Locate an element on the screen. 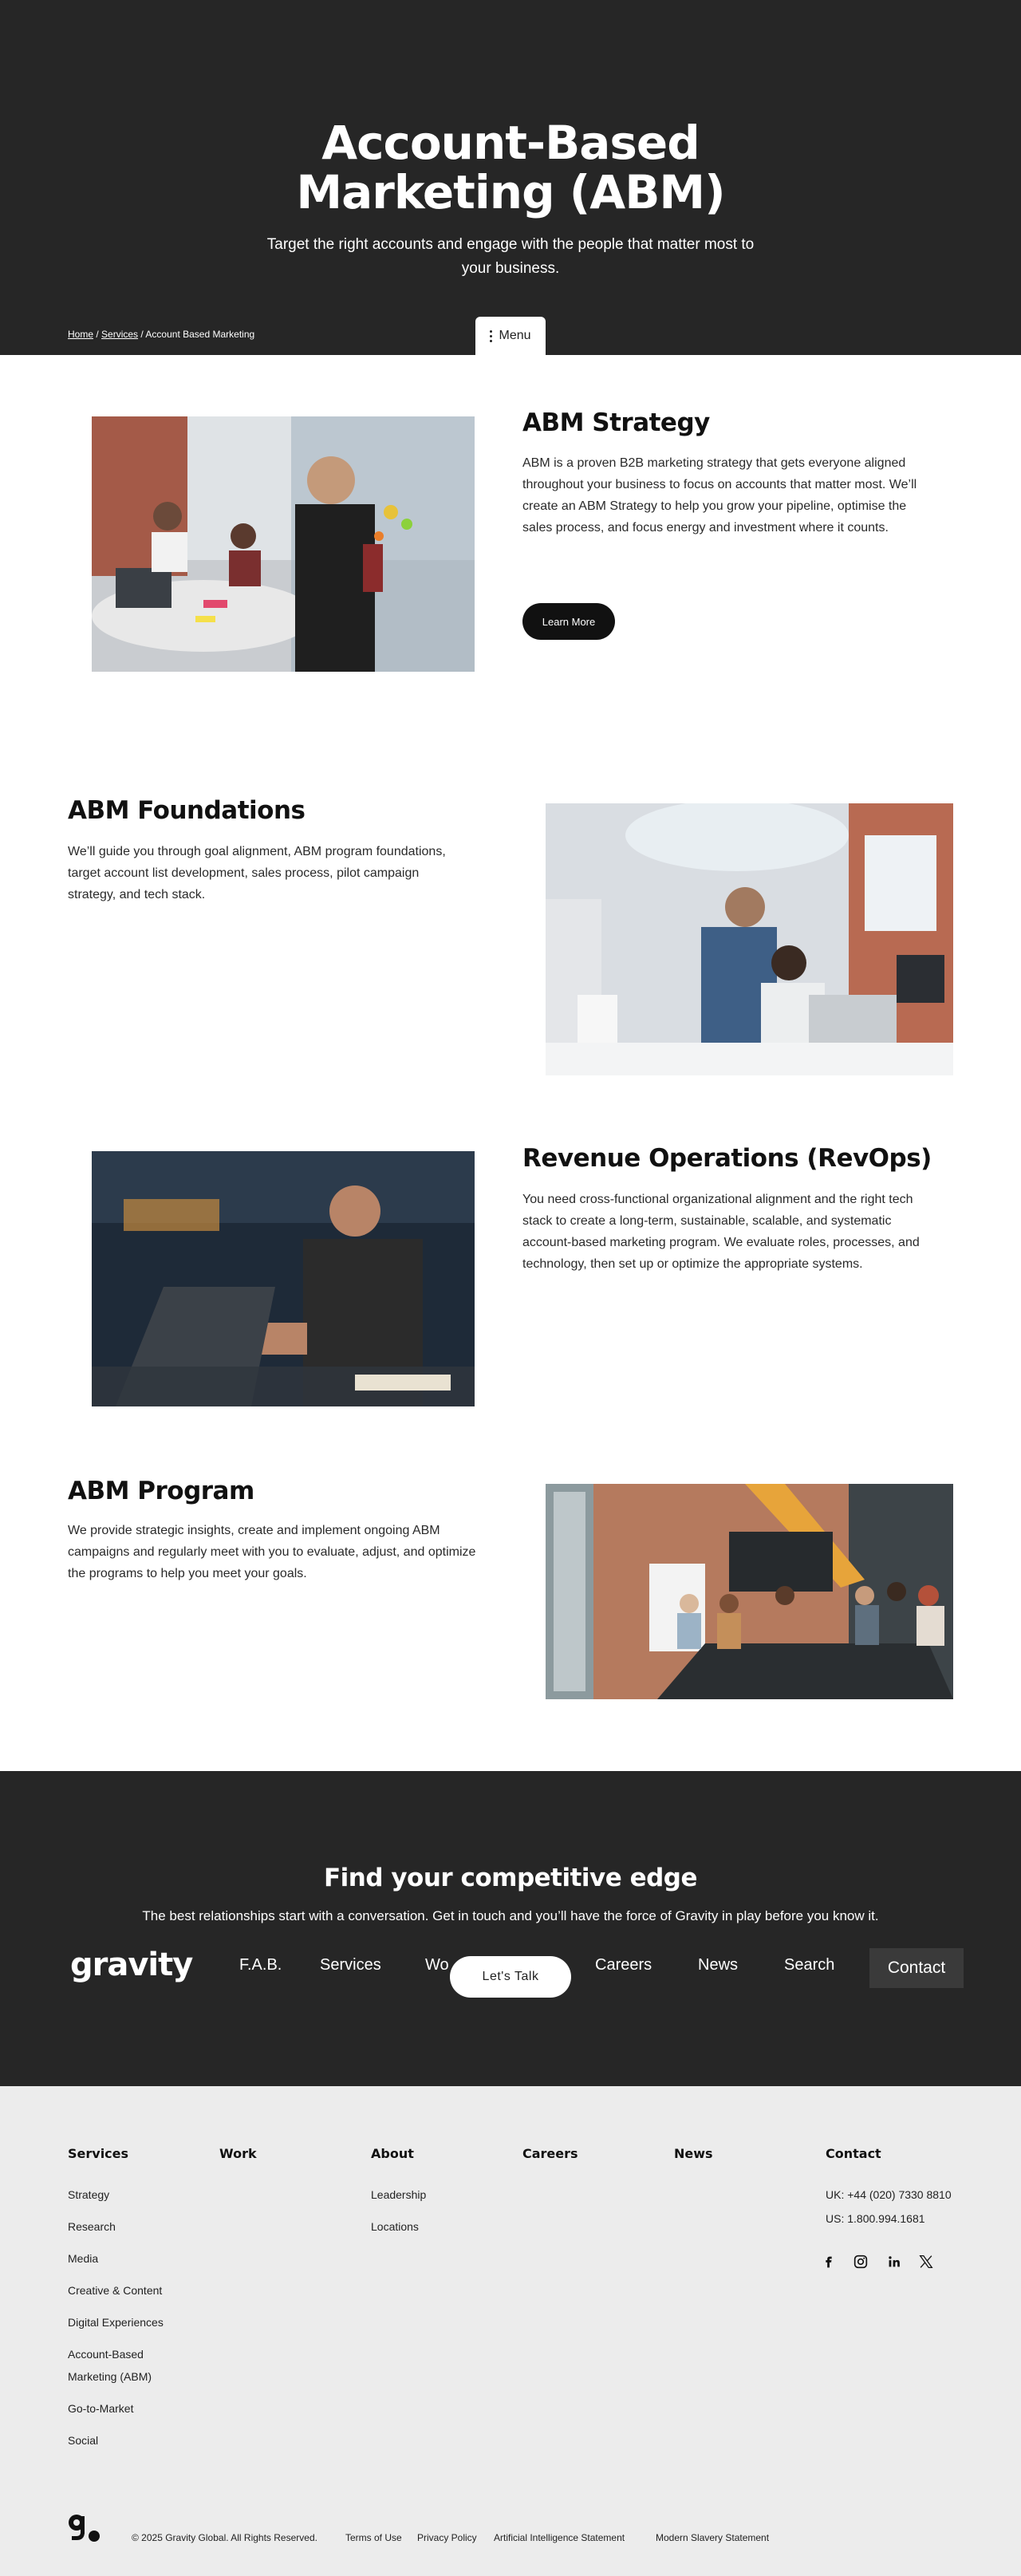  abm-foundations-photo is located at coordinates (749, 939).